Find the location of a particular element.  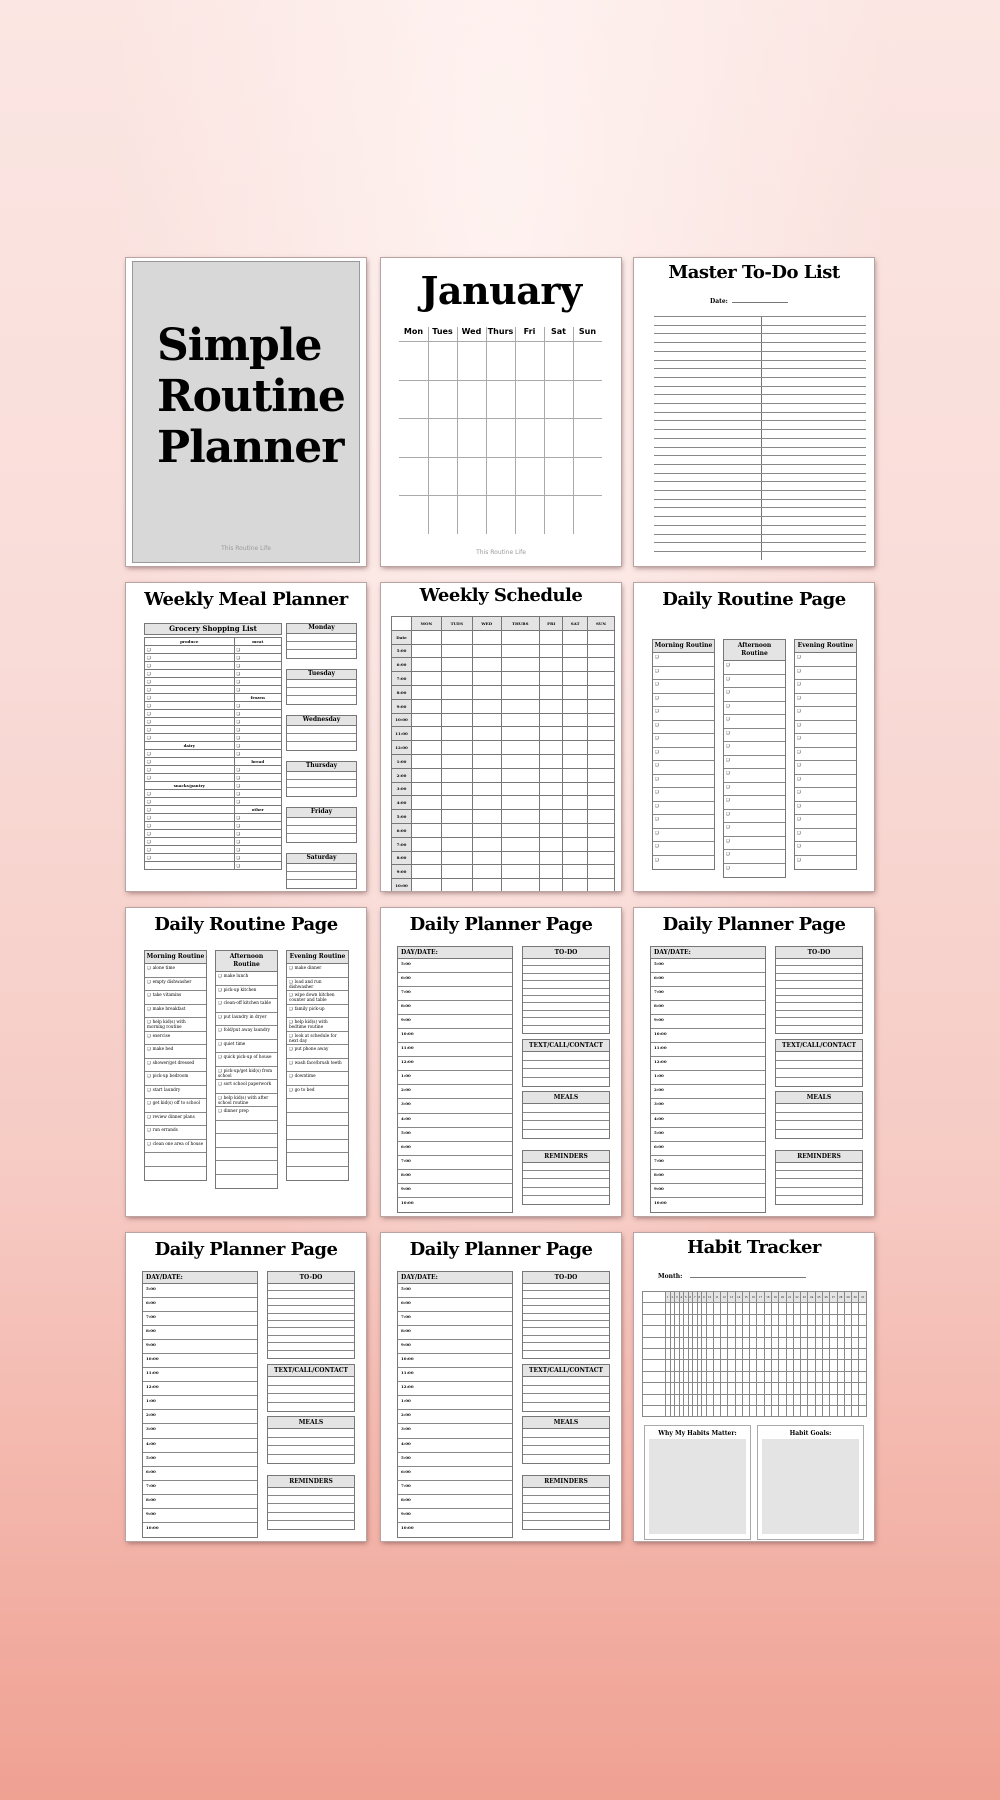

routine-item: quiet time is located at coordinates (246, 1046).